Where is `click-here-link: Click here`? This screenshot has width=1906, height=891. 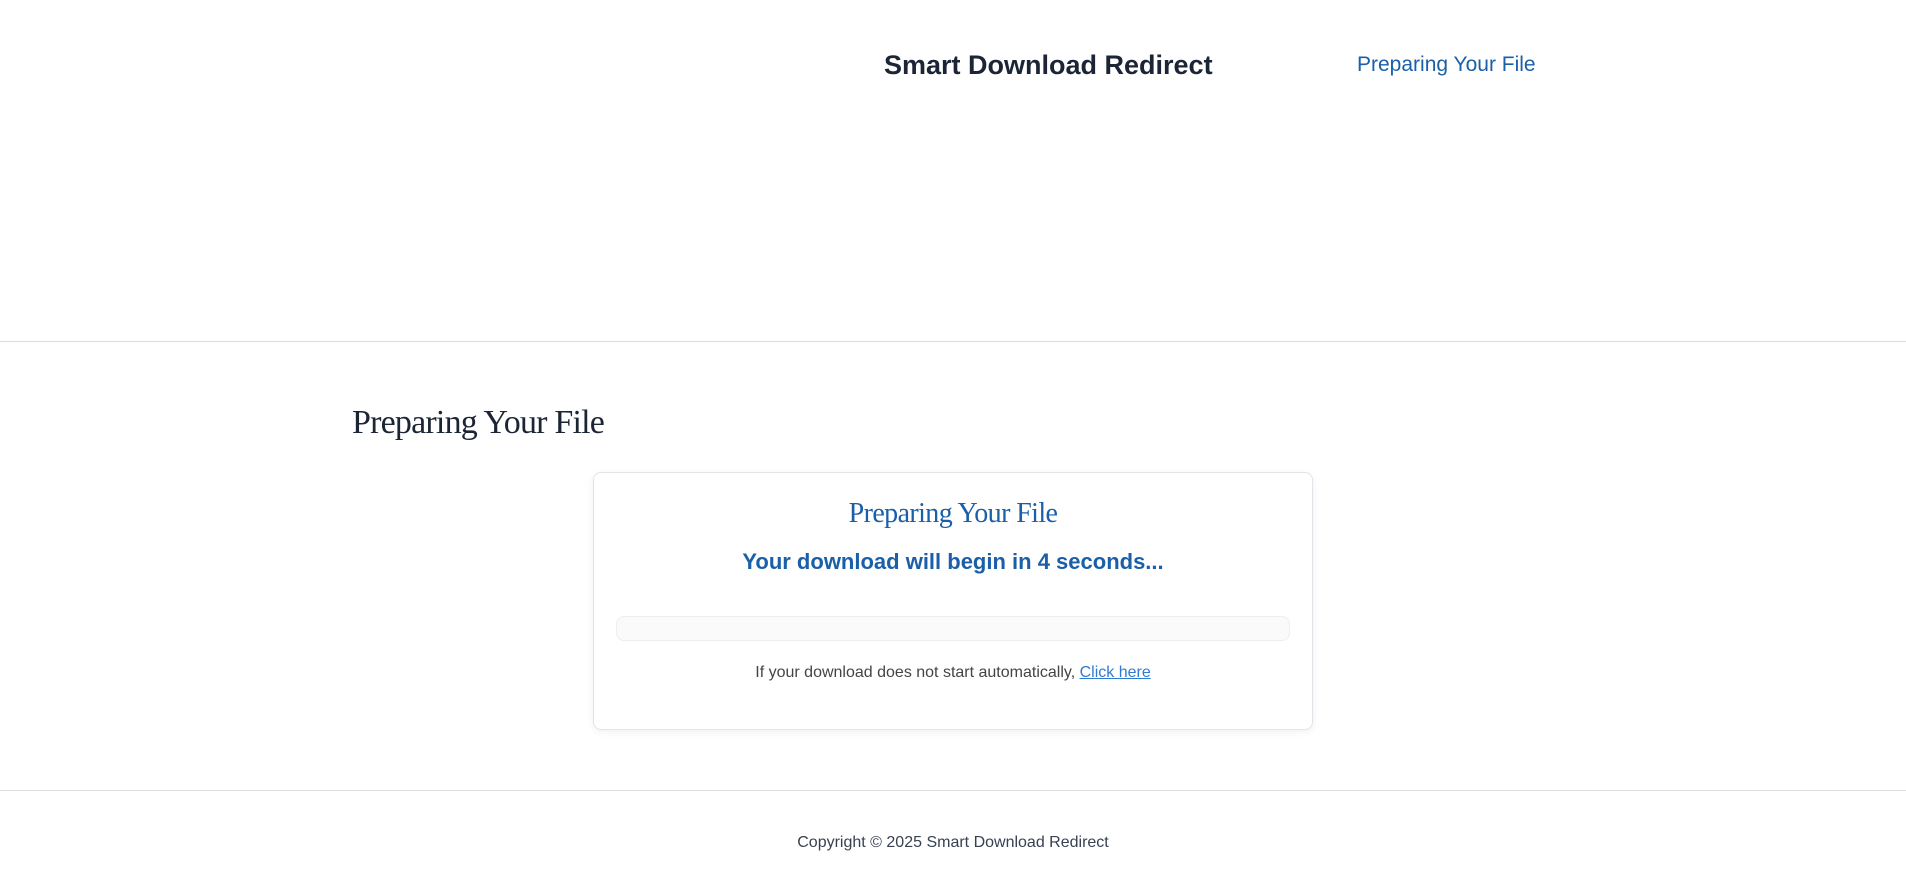 click-here-link: Click here is located at coordinates (1115, 672).